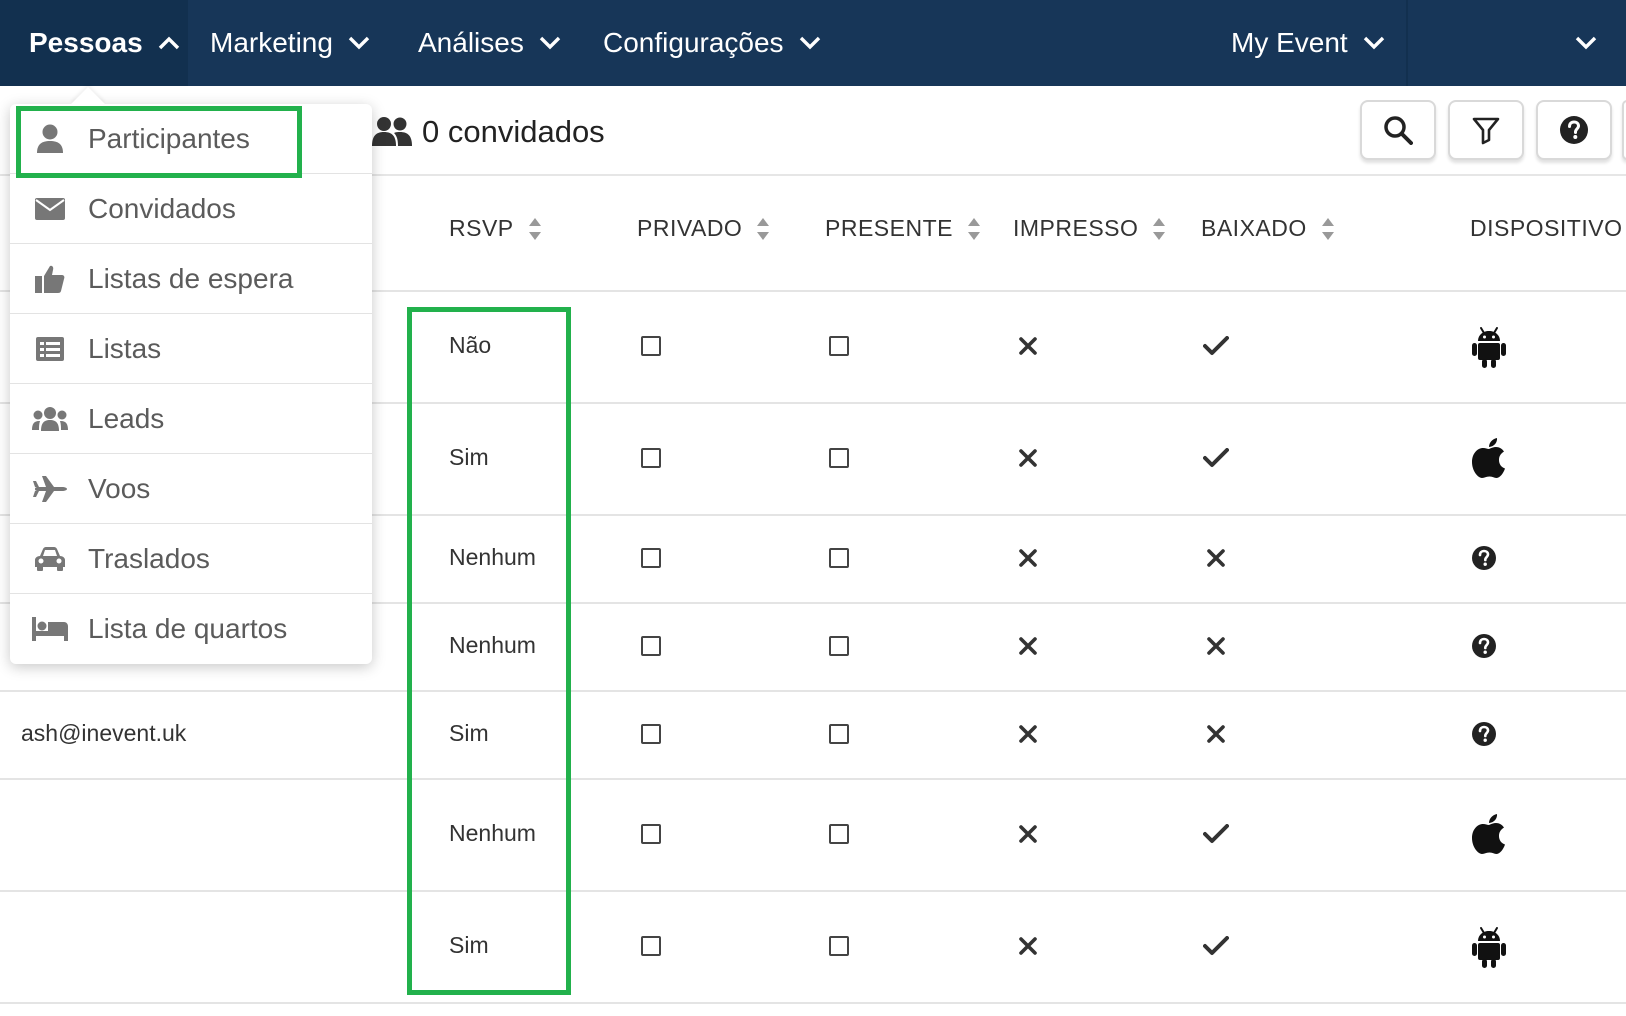 The height and width of the screenshot is (1016, 1626). I want to click on nav-analises: Análises, so click(490, 43).